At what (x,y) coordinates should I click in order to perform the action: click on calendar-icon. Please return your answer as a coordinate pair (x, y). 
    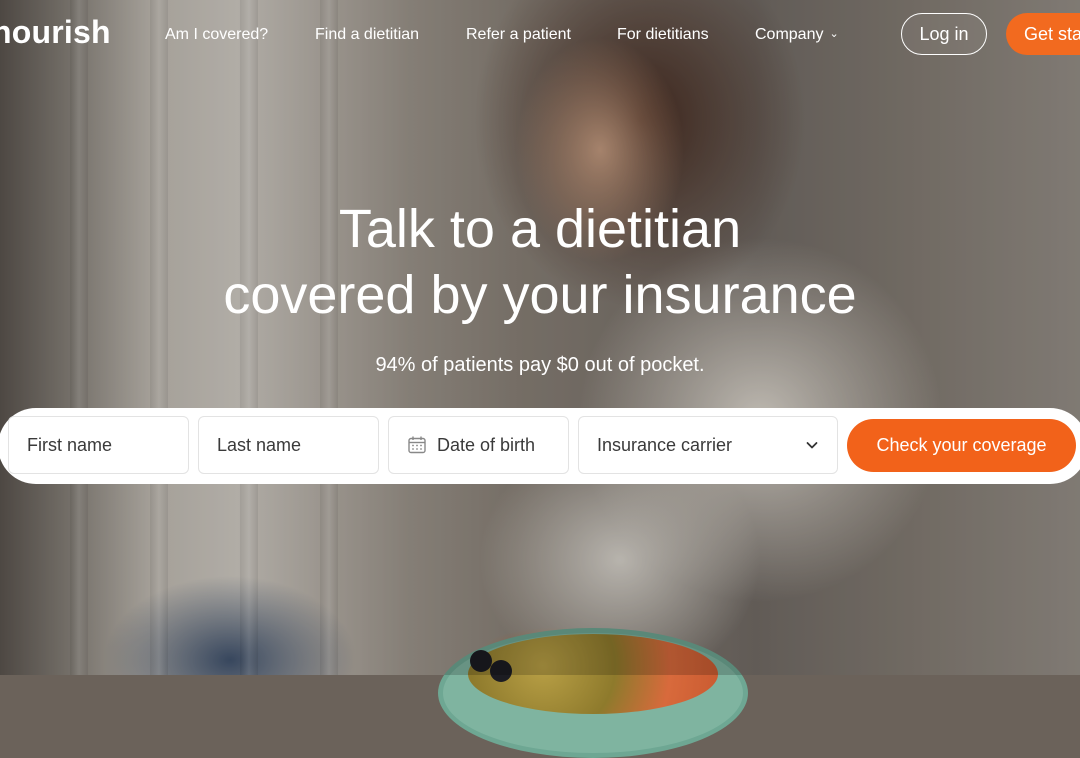
    Looking at the image, I should click on (417, 445).